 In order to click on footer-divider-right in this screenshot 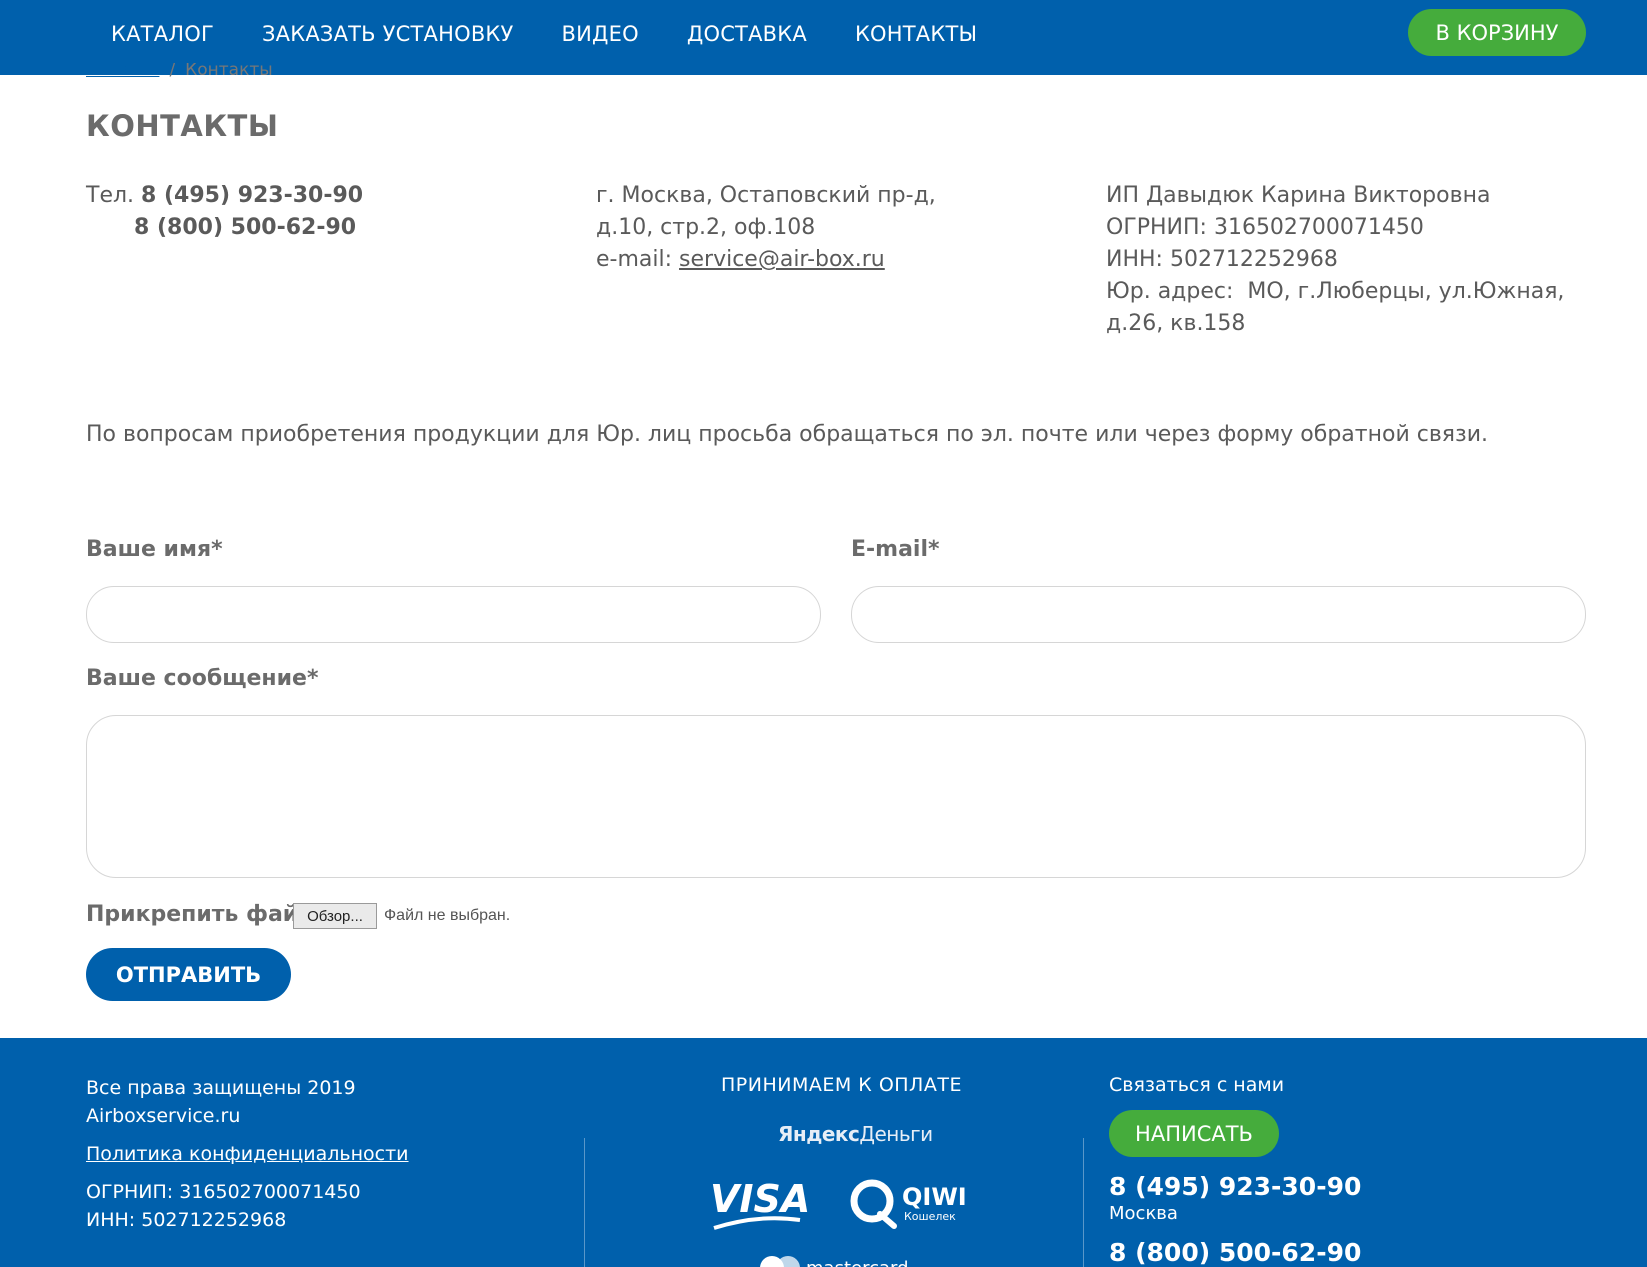, I will do `click(1083, 1202)`.